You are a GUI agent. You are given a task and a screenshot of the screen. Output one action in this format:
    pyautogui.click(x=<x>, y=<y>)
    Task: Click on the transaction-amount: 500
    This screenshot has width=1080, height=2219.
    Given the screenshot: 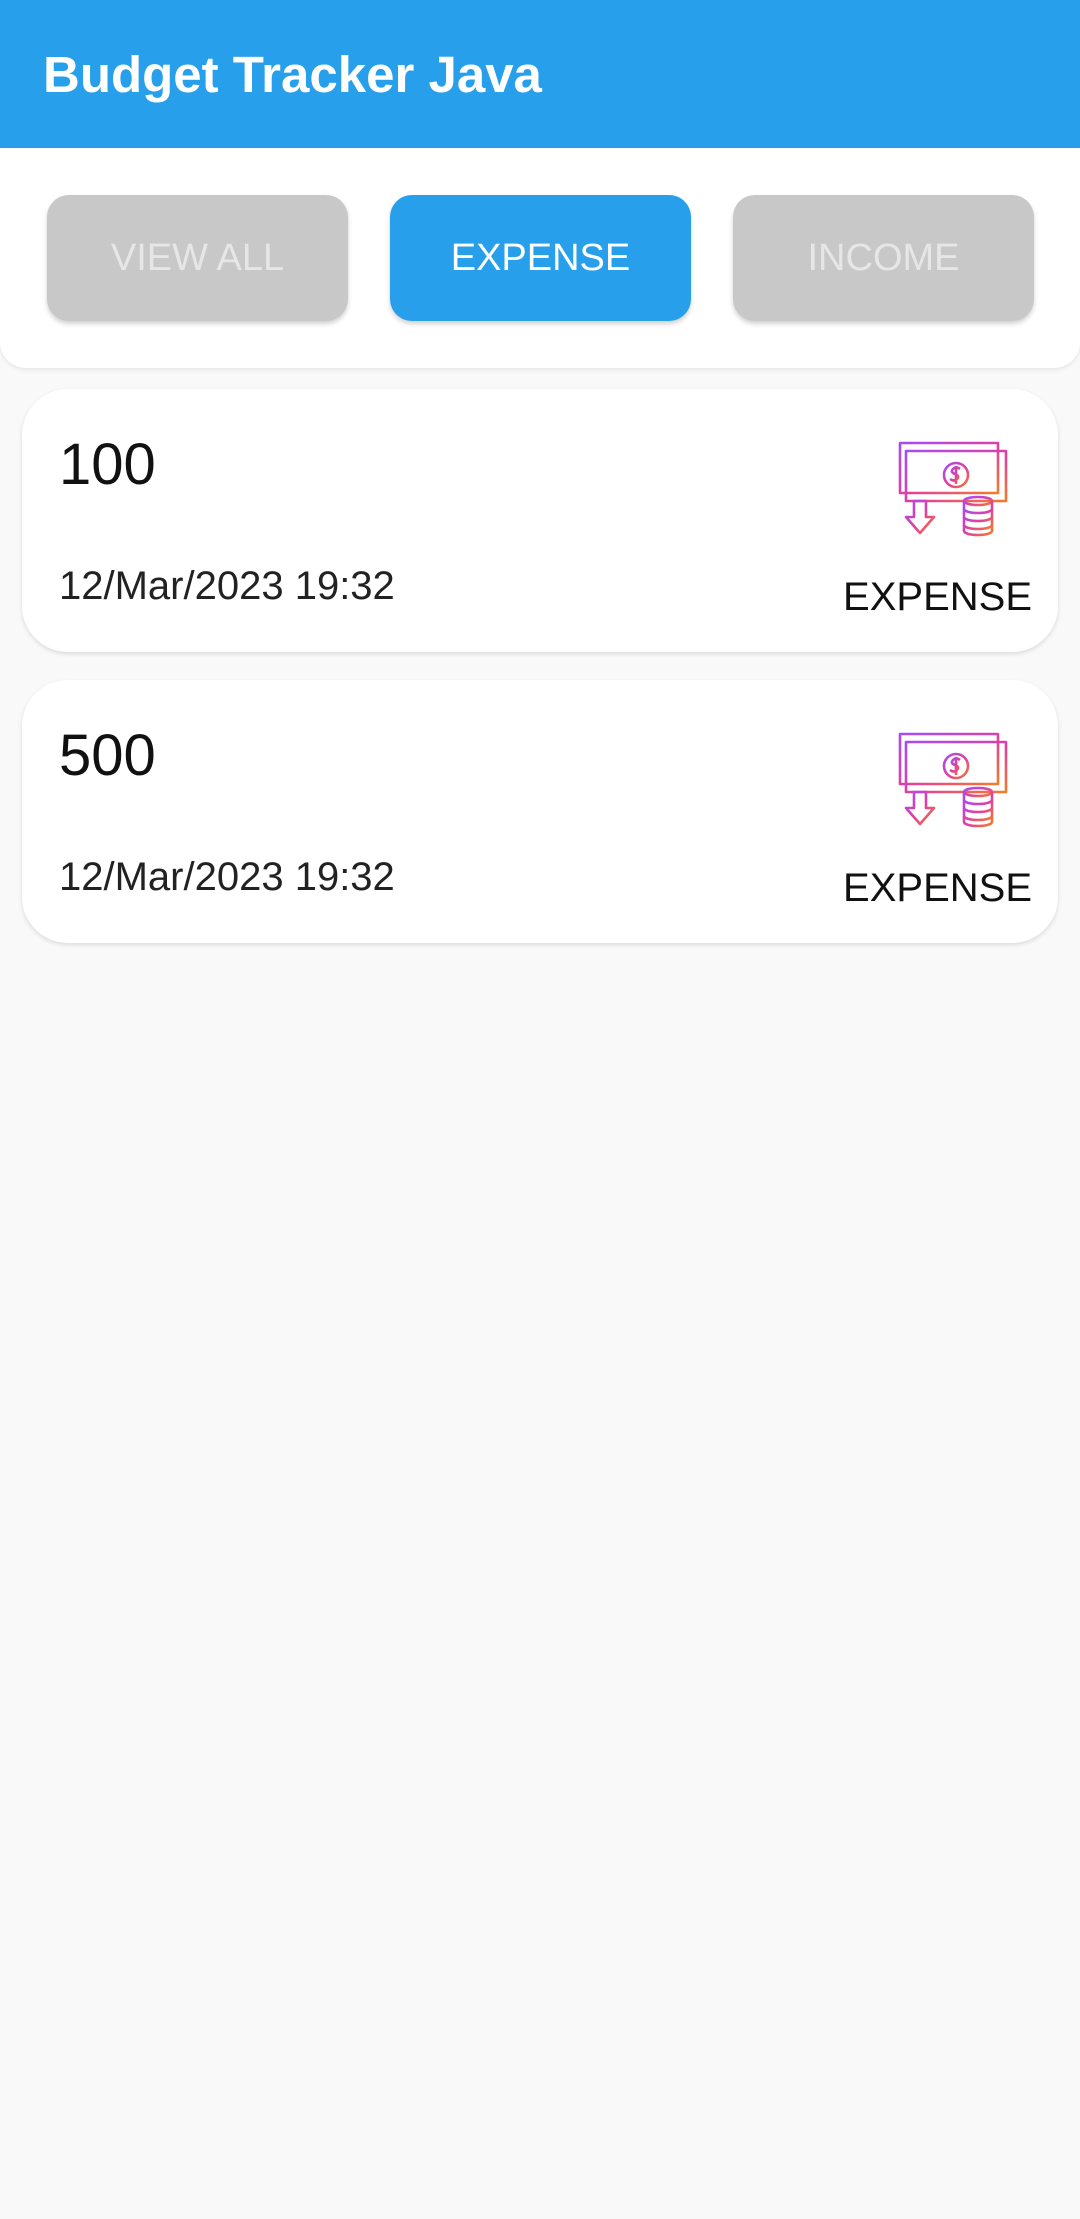 What is the action you would take?
    pyautogui.click(x=107, y=755)
    